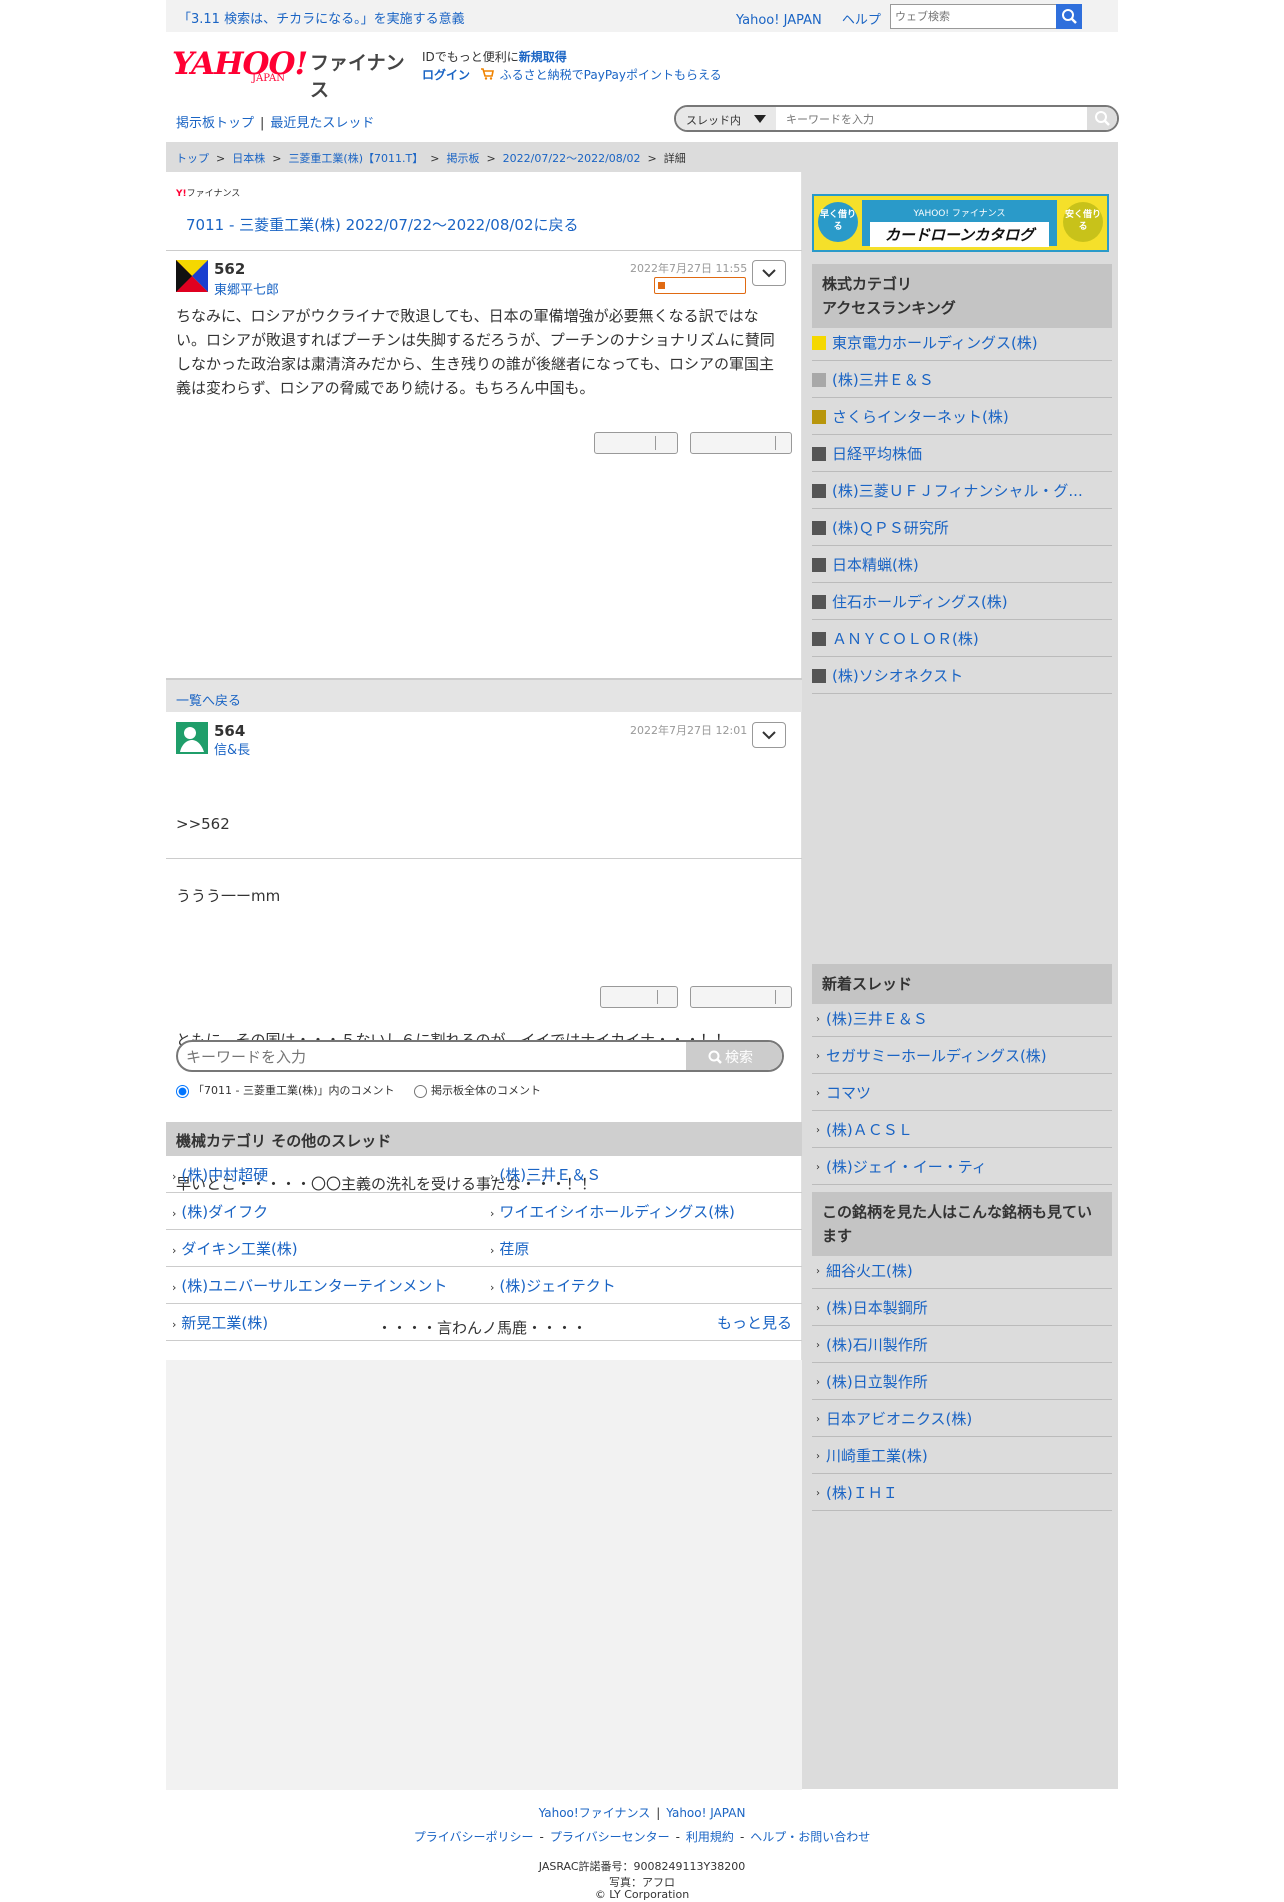  I want to click on list-item-link: セガサミーホールディングス(株), so click(936, 1055).